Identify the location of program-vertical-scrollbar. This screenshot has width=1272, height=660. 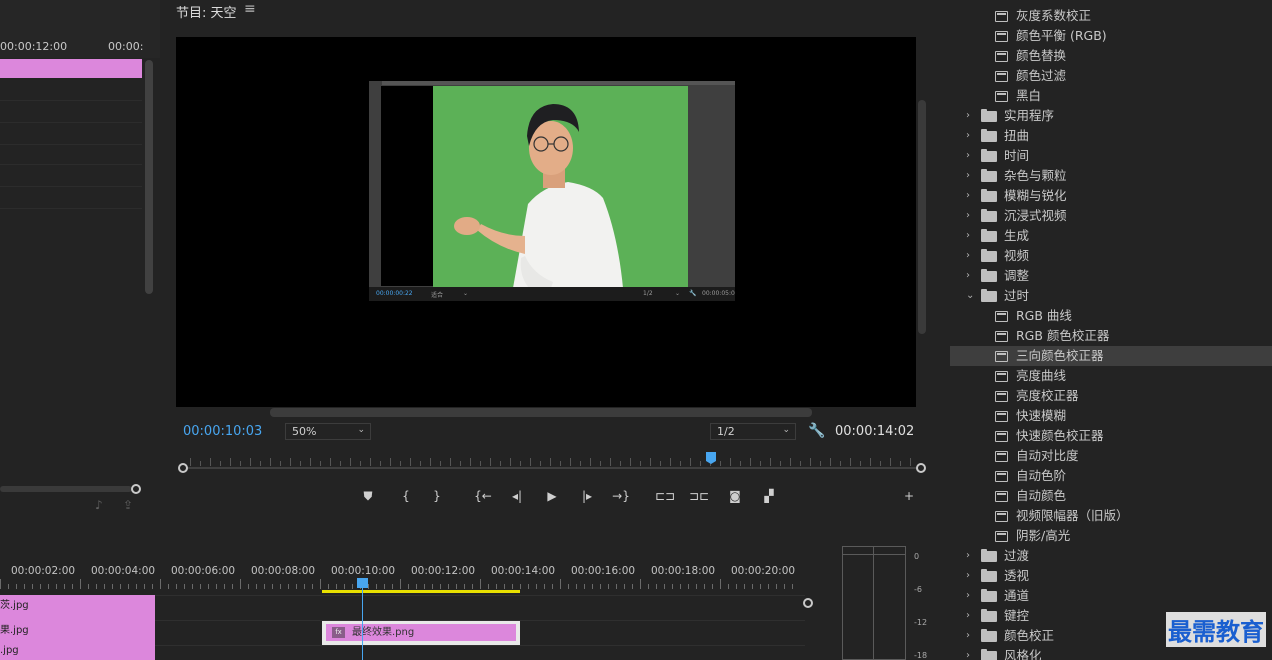
(922, 217).